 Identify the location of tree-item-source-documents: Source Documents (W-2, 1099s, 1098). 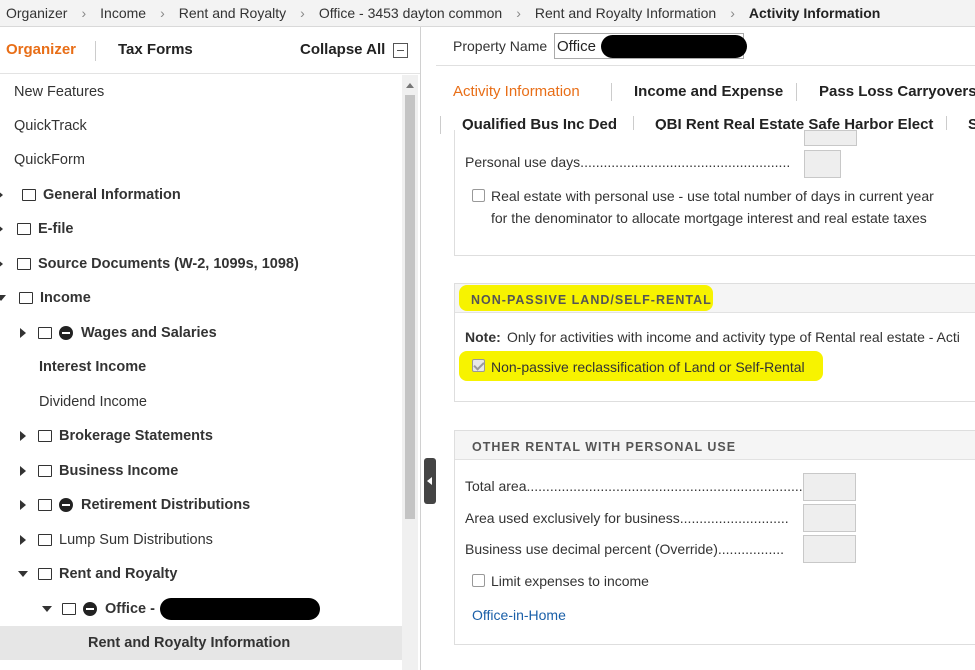
(201, 264).